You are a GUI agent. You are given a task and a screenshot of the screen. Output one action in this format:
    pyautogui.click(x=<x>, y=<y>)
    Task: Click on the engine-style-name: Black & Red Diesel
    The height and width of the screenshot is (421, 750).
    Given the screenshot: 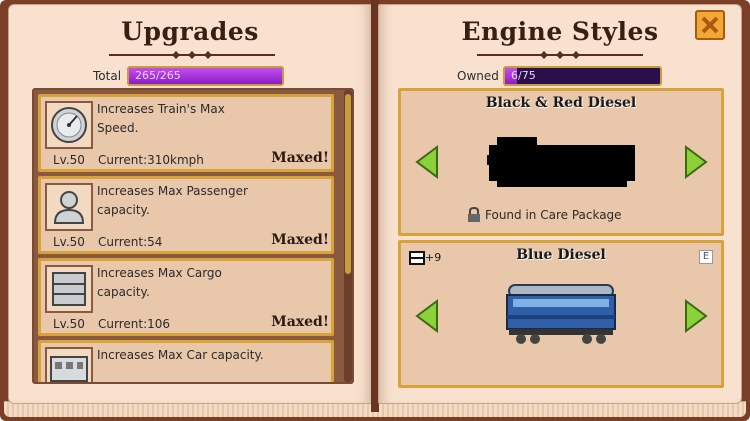 What is the action you would take?
    pyautogui.click(x=561, y=103)
    